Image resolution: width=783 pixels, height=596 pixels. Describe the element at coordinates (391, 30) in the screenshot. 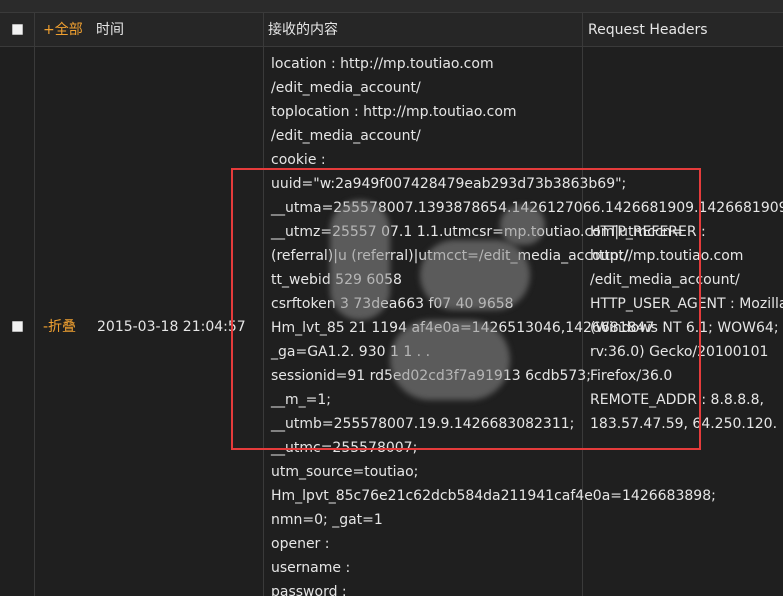

I see `table-header: +全部 时间 接收的内容 Request Headers` at that location.